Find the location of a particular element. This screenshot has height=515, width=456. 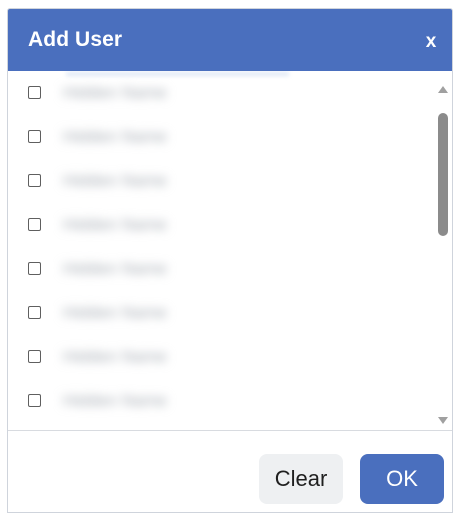

close-icon: x is located at coordinates (431, 41).